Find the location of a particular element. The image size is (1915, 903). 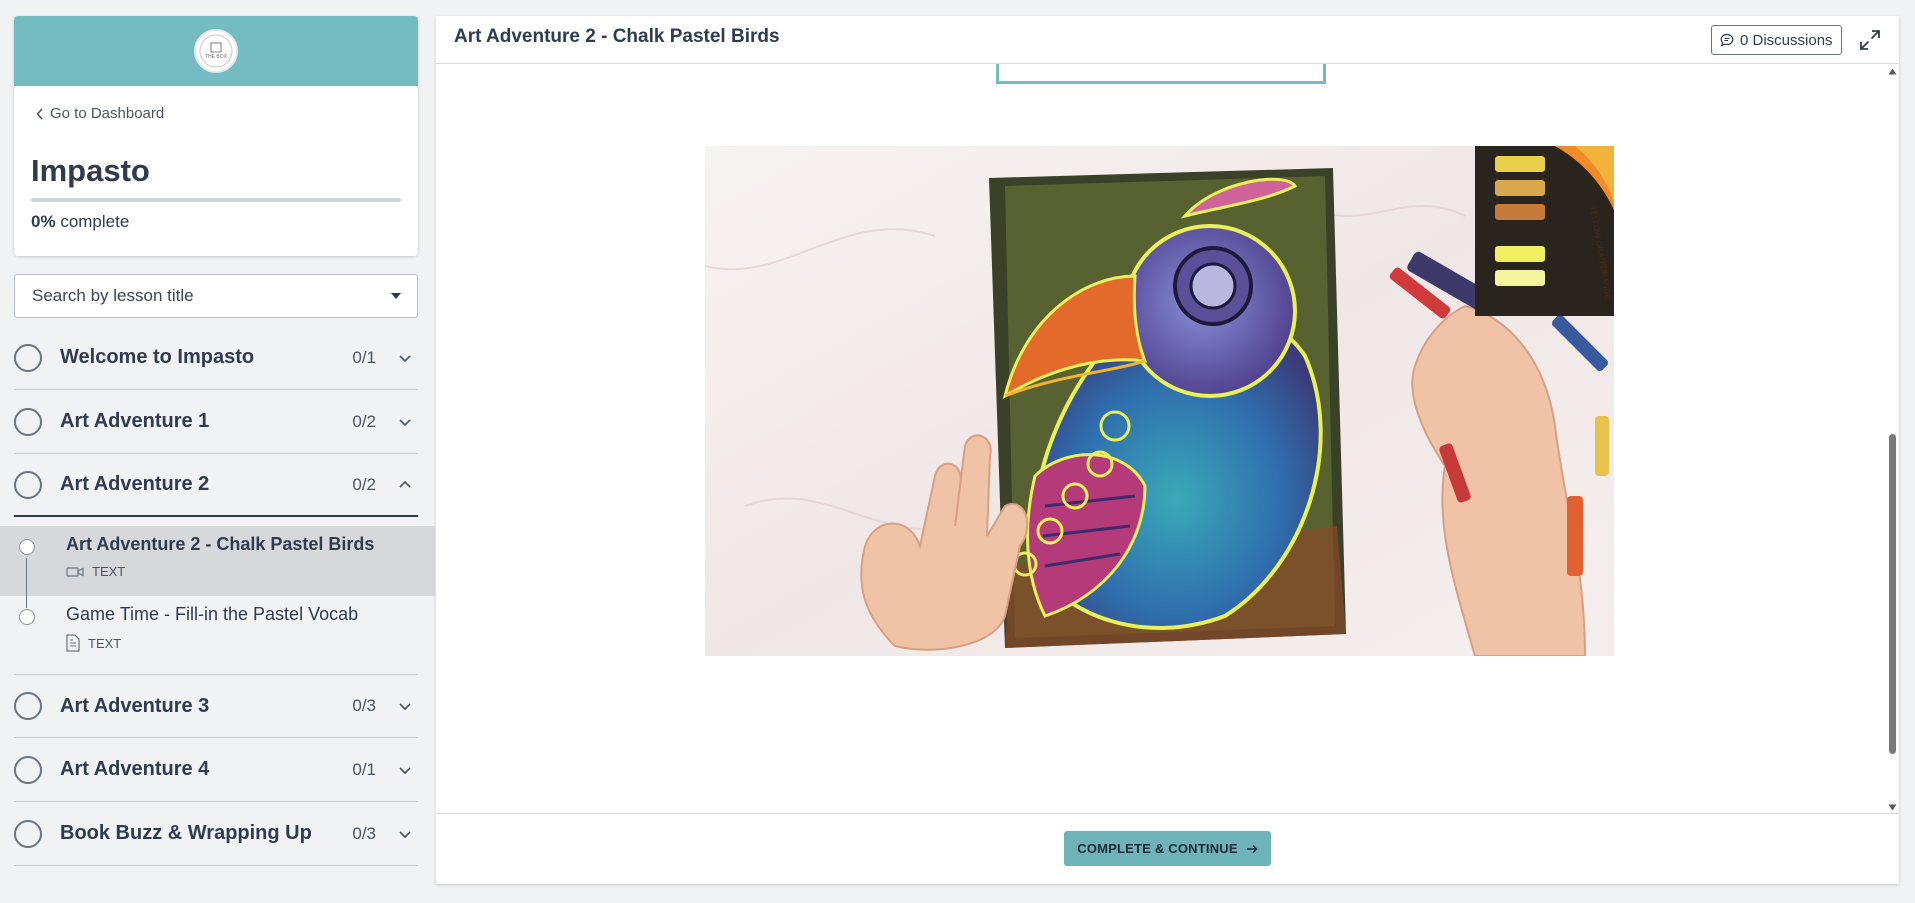

lesson-search-placeholder: Search by lesson title is located at coordinates (113, 295).